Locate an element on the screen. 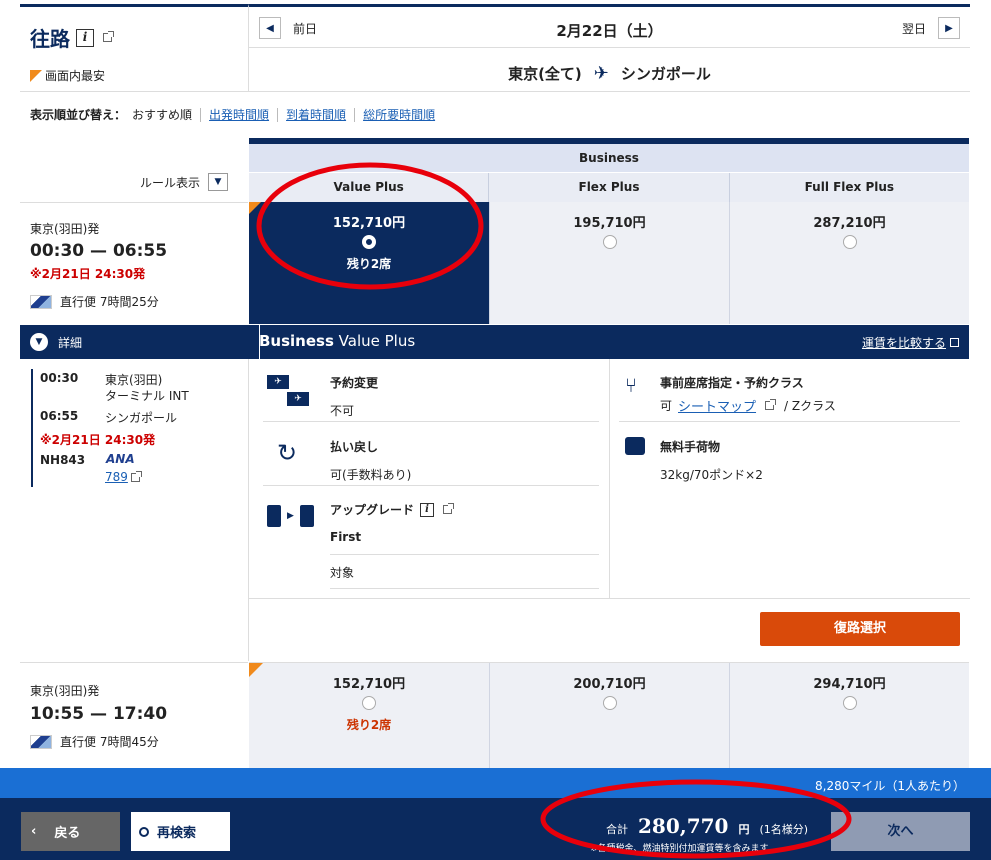 This screenshot has height=860, width=991. sort-duration: 総所要時間順 is located at coordinates (399, 114).